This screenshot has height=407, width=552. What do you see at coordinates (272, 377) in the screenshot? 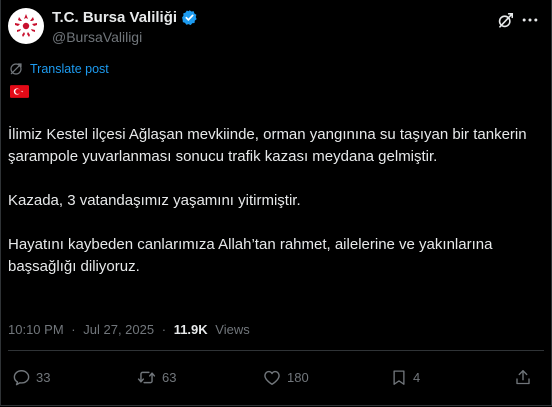
I see `heart-icon` at bounding box center [272, 377].